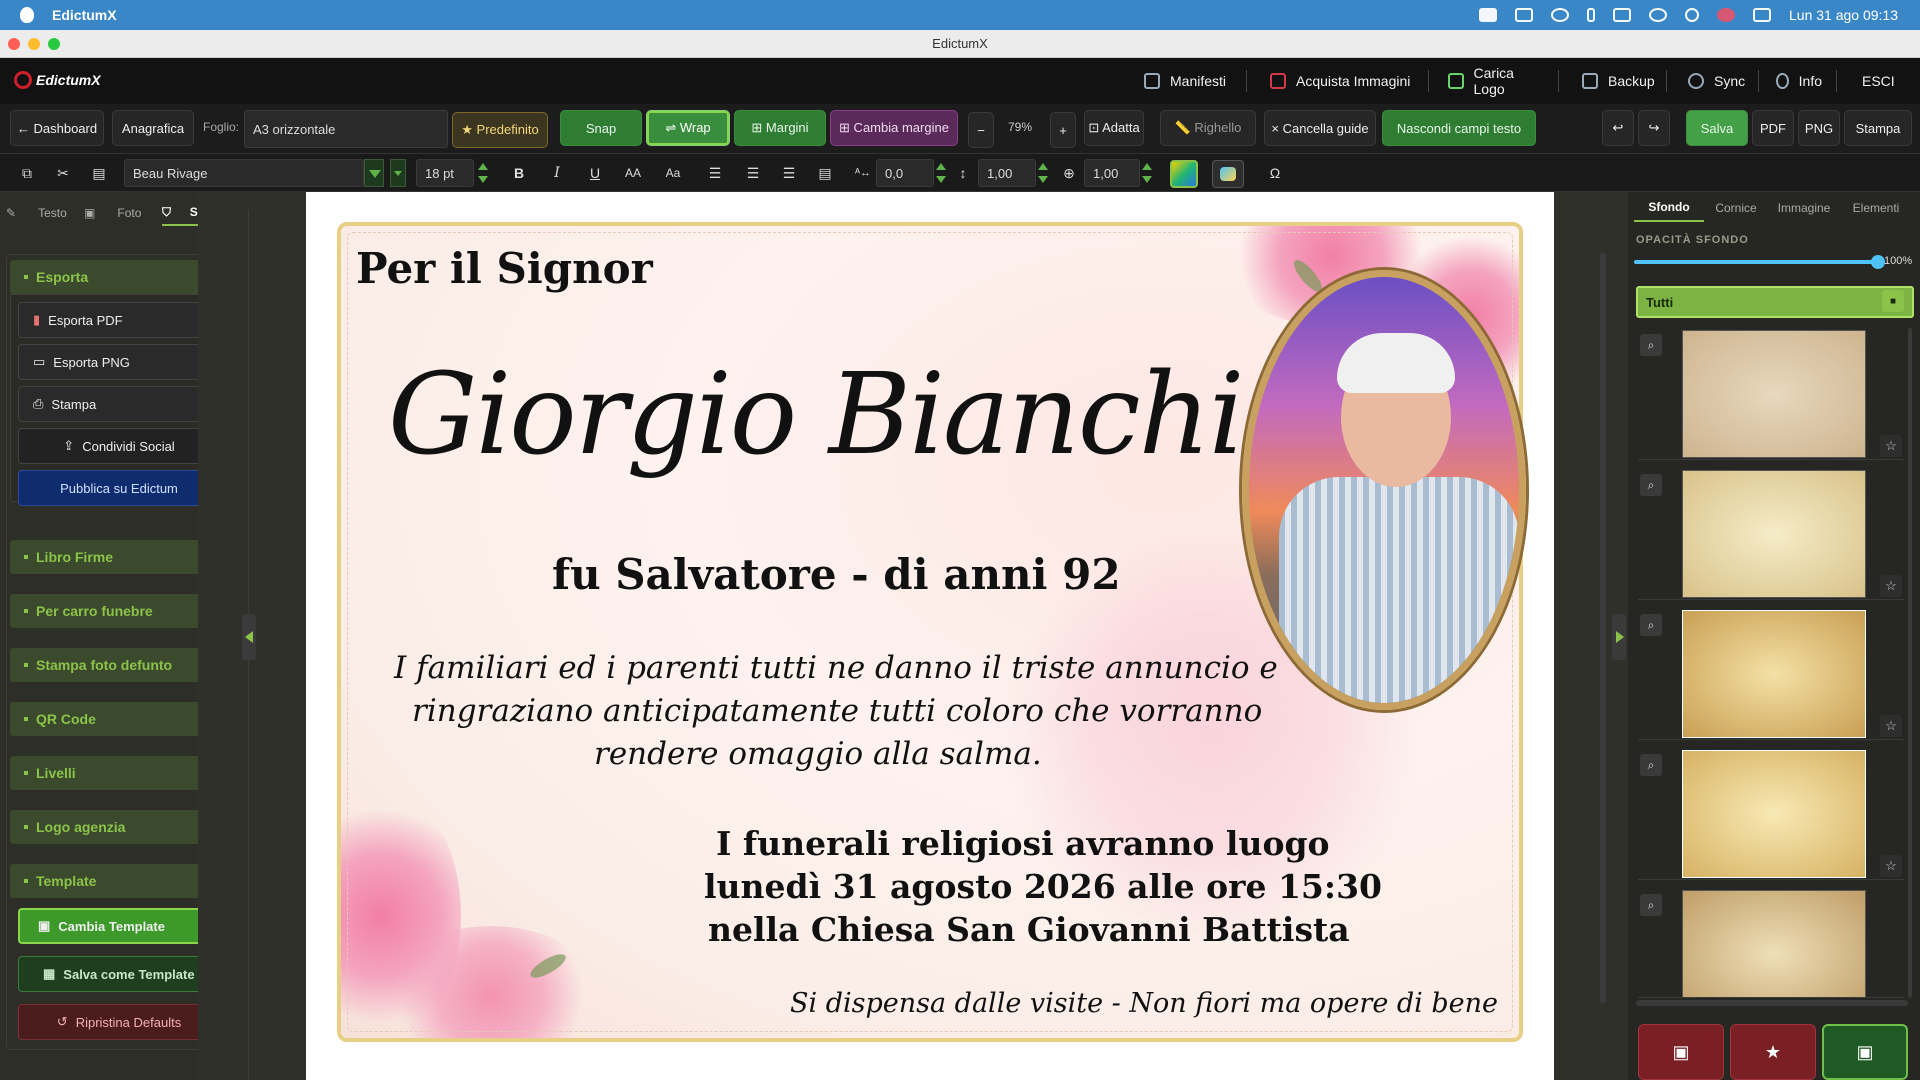 Image resolution: width=1920 pixels, height=1080 pixels. Describe the element at coordinates (119, 719) in the screenshot. I see `section-qr-code: QR Code` at that location.